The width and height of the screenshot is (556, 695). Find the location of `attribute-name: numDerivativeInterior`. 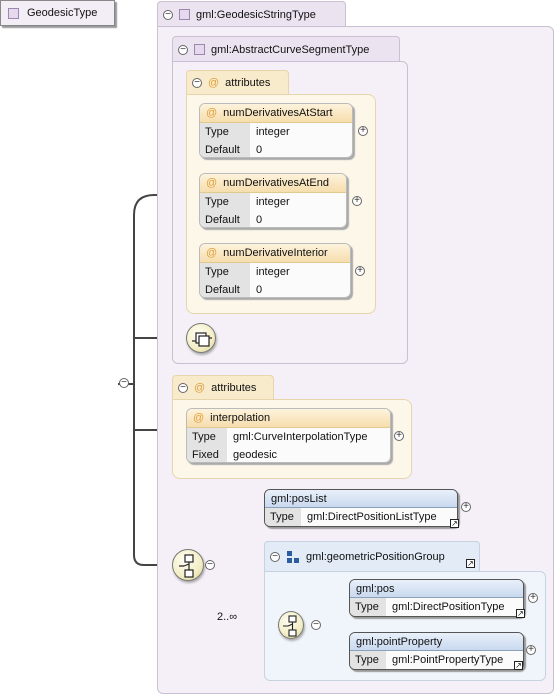

attribute-name: numDerivativeInterior is located at coordinates (275, 253).